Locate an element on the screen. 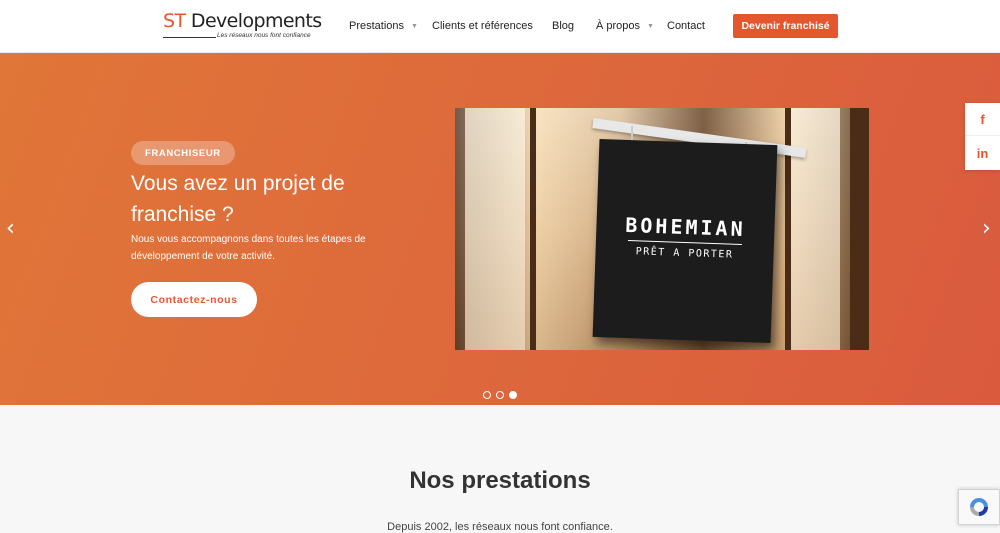  linkedin-icon: in is located at coordinates (982, 153).